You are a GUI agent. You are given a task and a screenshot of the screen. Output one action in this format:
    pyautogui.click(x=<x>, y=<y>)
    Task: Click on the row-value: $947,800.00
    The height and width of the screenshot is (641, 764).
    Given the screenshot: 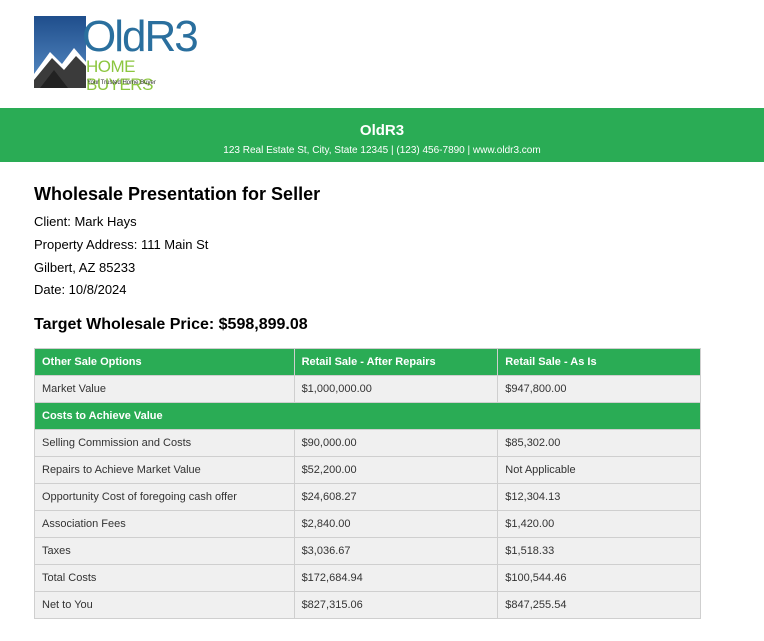 What is the action you would take?
    pyautogui.click(x=599, y=389)
    